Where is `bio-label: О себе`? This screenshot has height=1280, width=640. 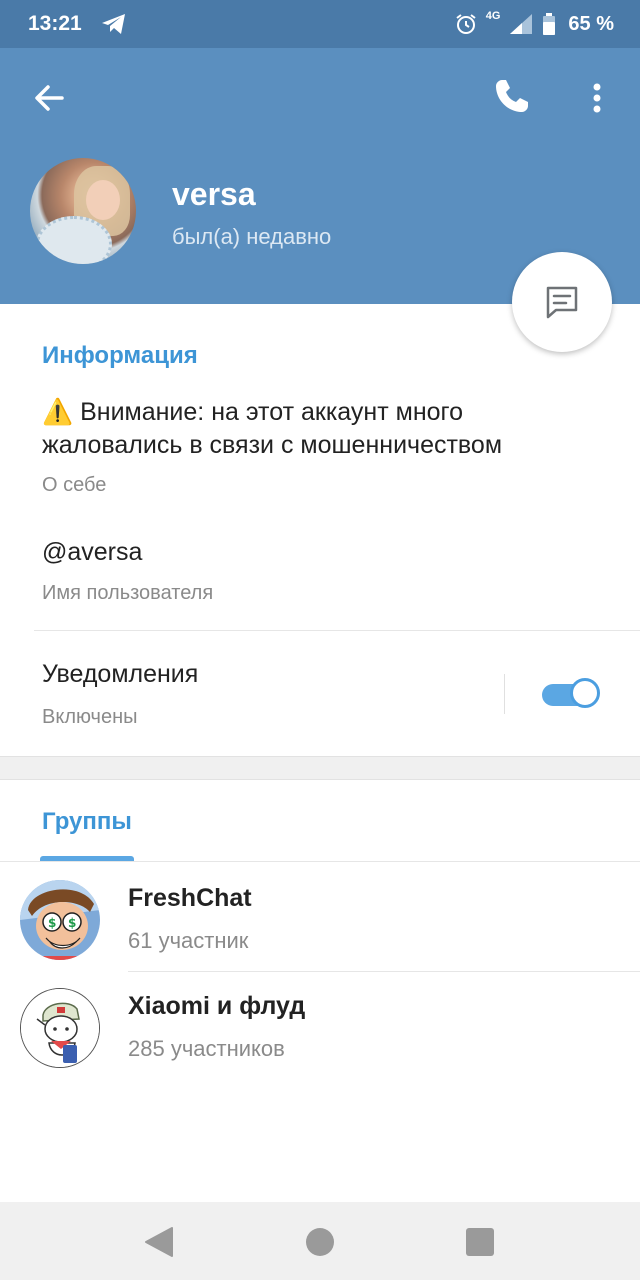 bio-label: О себе is located at coordinates (74, 485).